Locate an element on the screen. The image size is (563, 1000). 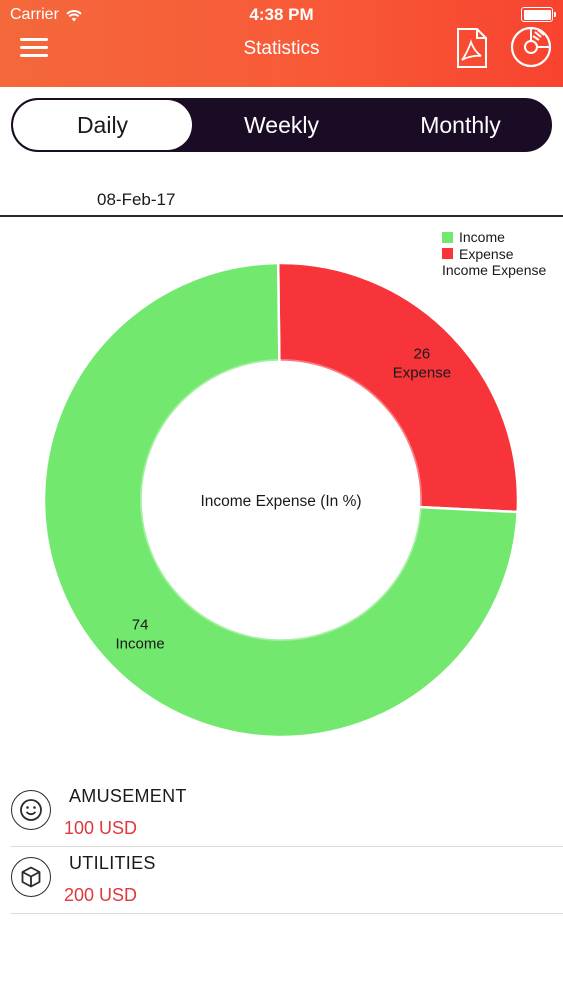
transaction-list: AMUSEMENT 100 USD UTILITIES 200 USD is located at coordinates (281, 847).